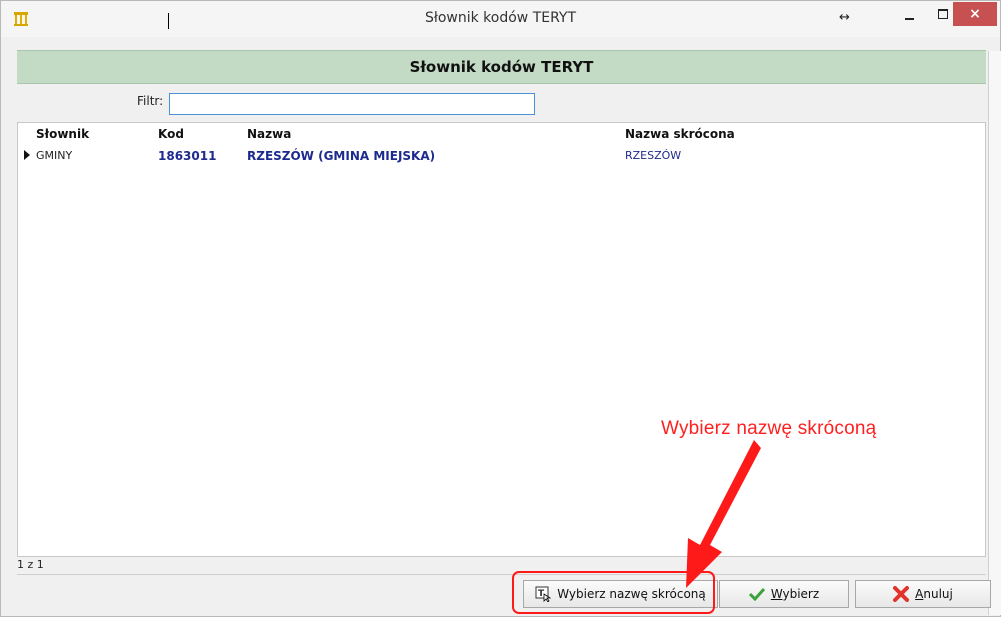 The height and width of the screenshot is (617, 1001). What do you see at coordinates (27, 155) in the screenshot?
I see `row-selector-icon` at bounding box center [27, 155].